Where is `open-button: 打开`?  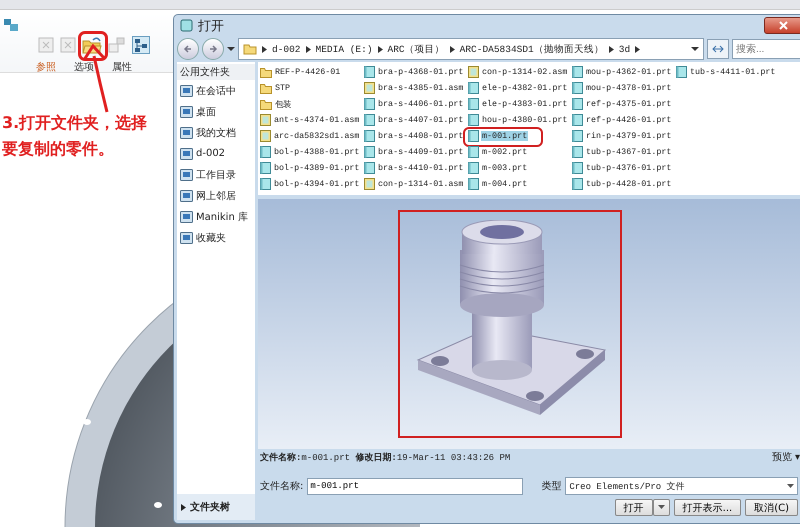
open-button: 打开 is located at coordinates (633, 507).